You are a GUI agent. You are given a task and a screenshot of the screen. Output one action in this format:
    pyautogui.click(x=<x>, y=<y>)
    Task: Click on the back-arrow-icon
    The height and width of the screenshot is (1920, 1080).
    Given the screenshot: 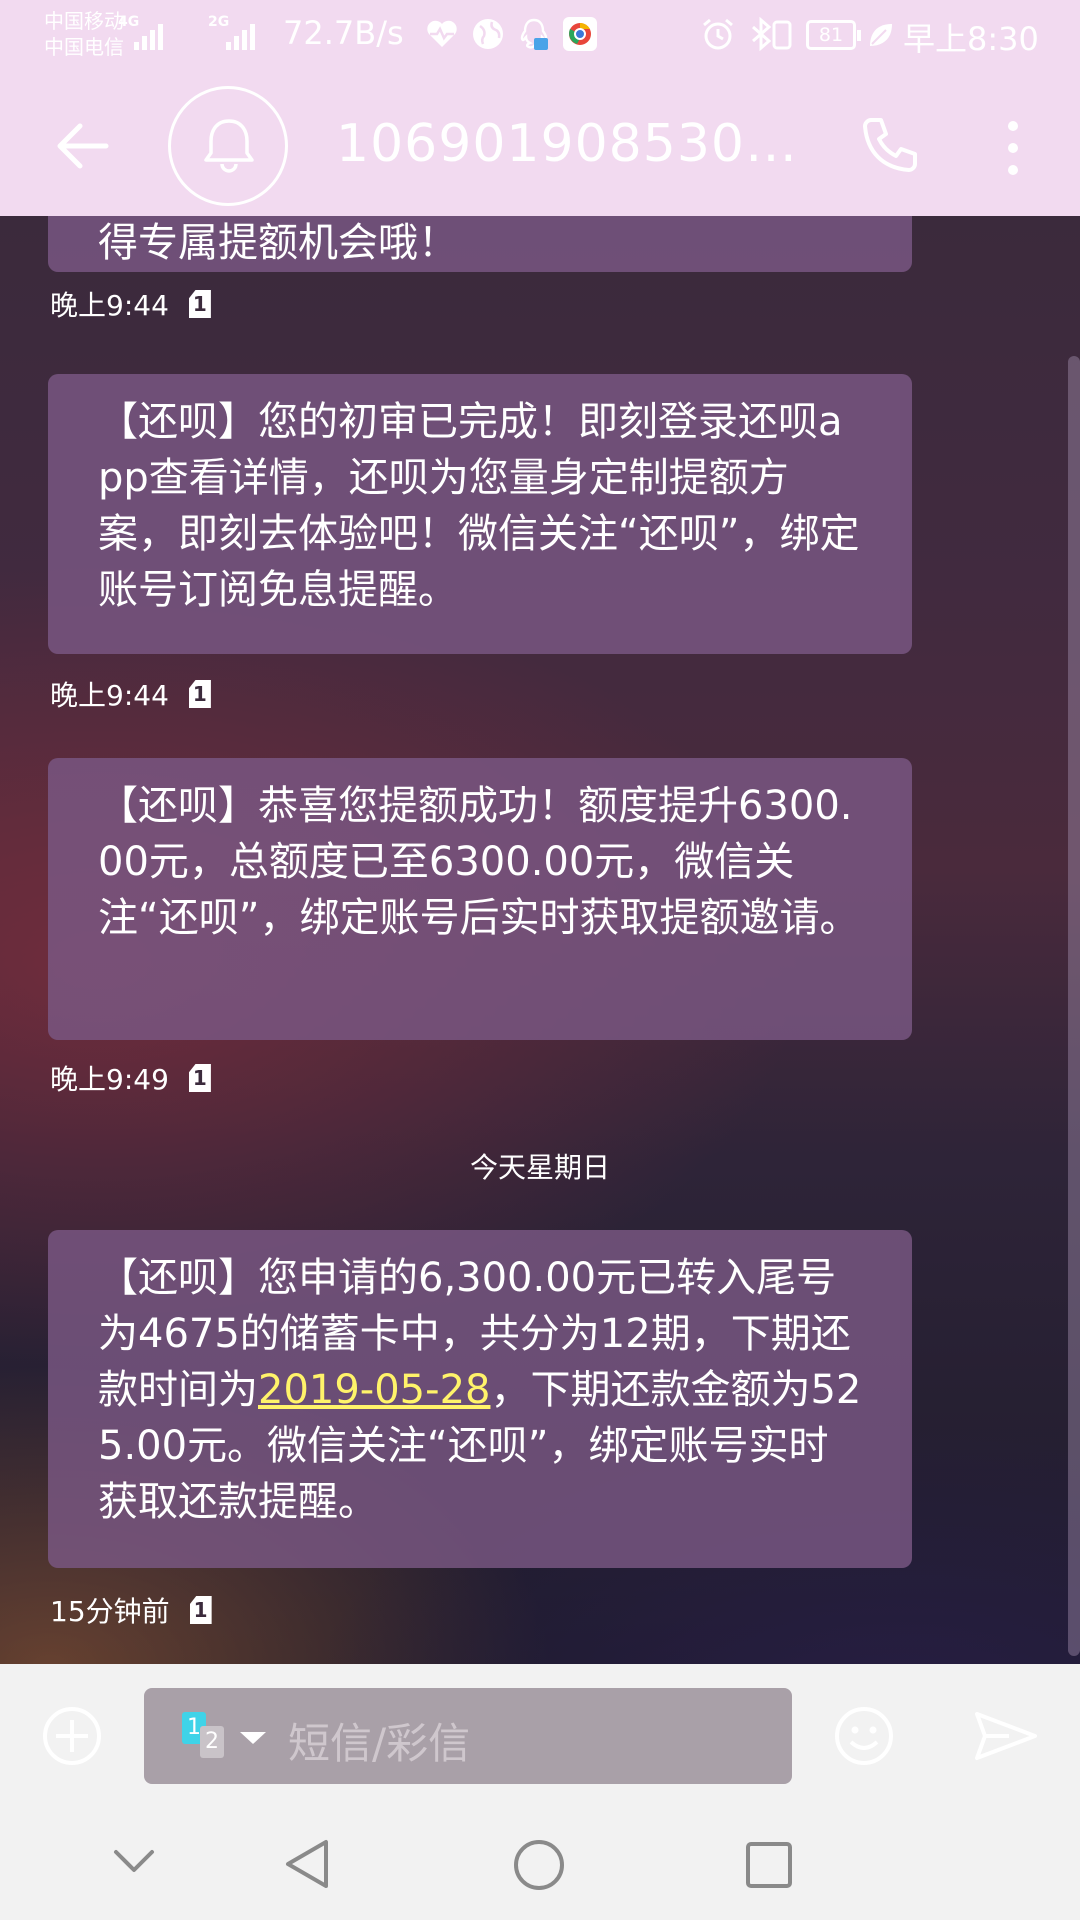 What is the action you would take?
    pyautogui.click(x=82, y=146)
    